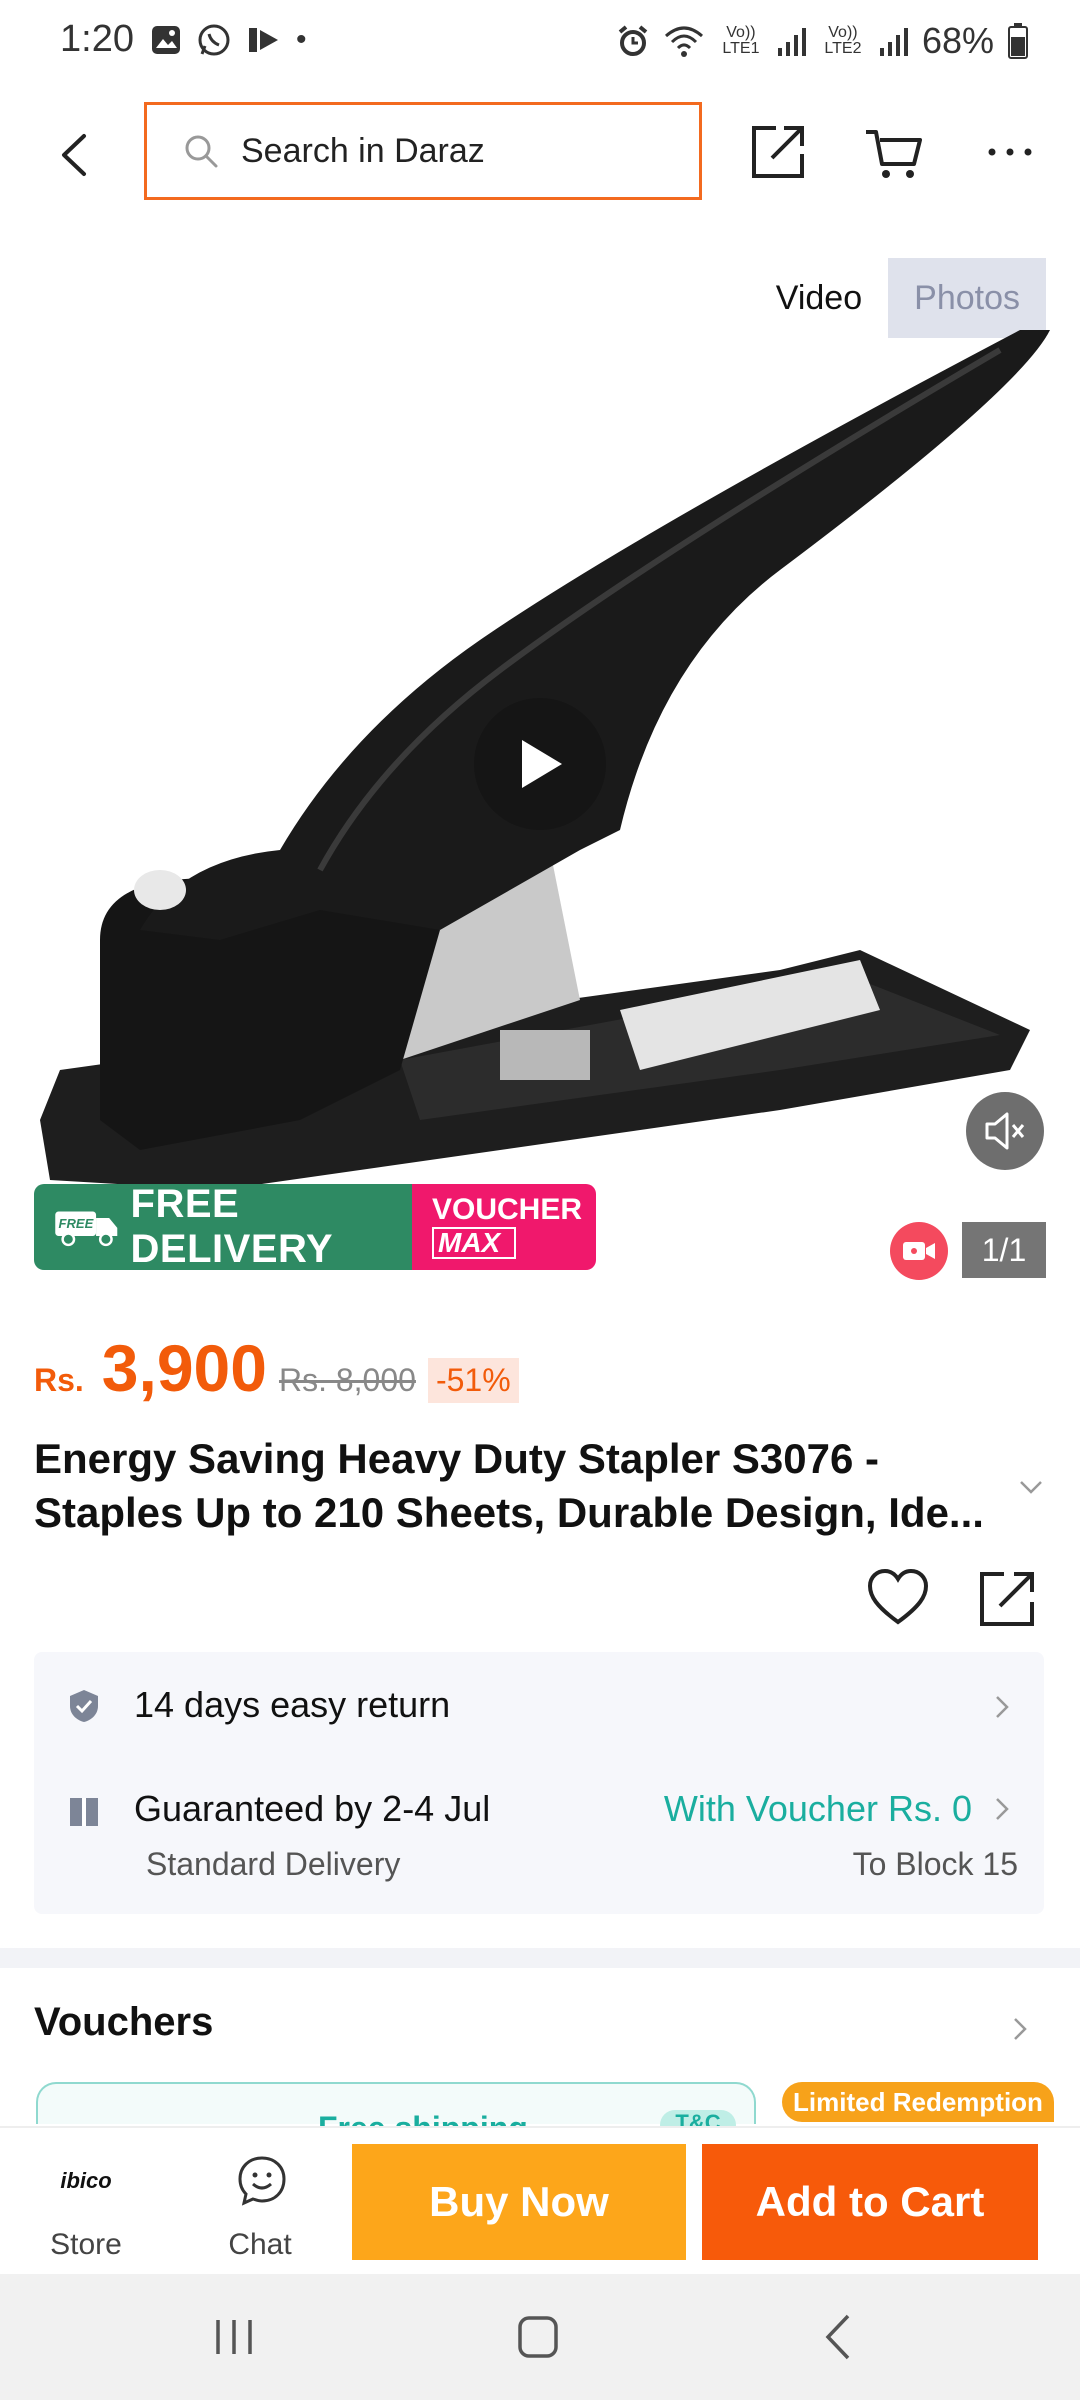 The width and height of the screenshot is (1080, 2400). I want to click on back-nav-icon, so click(840, 2337).